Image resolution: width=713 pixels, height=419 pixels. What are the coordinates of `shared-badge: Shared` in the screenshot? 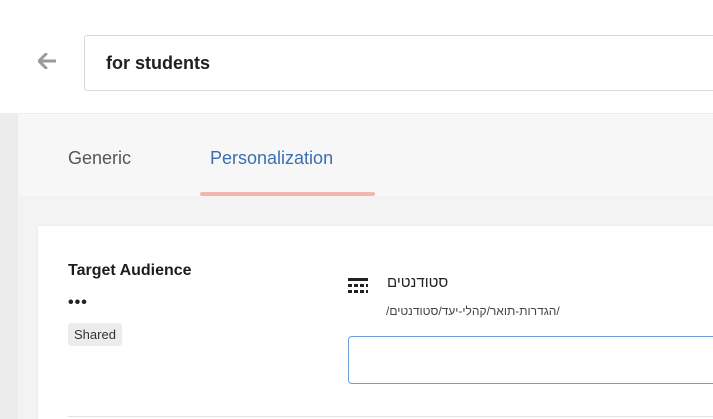 It's located at (95, 334).